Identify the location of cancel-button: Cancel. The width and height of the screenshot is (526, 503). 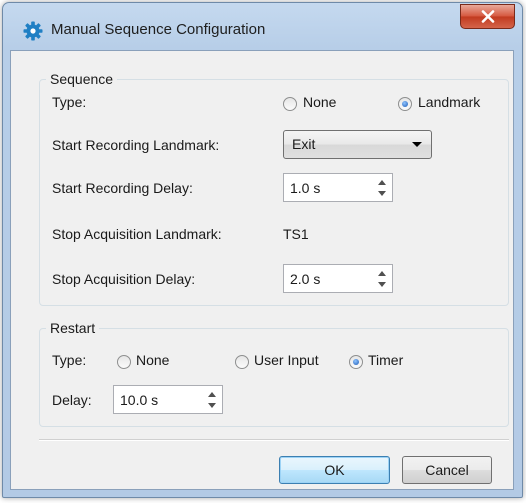
(447, 470).